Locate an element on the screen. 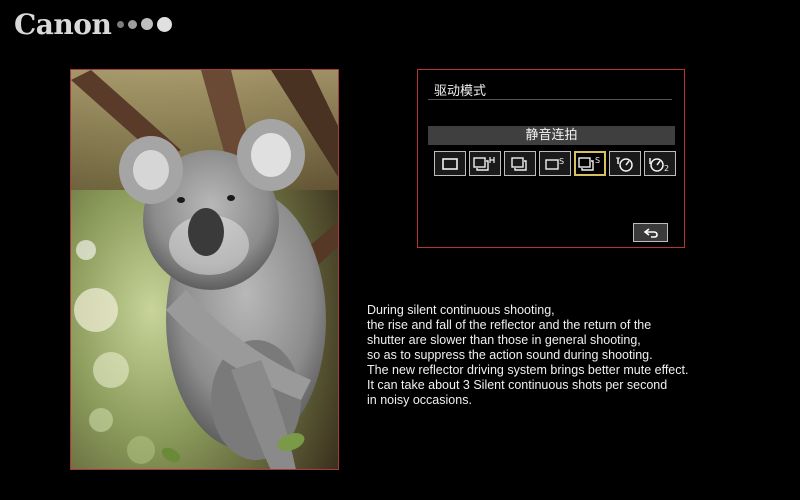 The width and height of the screenshot is (800, 500). selected-mode-label: 静音连拍 is located at coordinates (551, 135).